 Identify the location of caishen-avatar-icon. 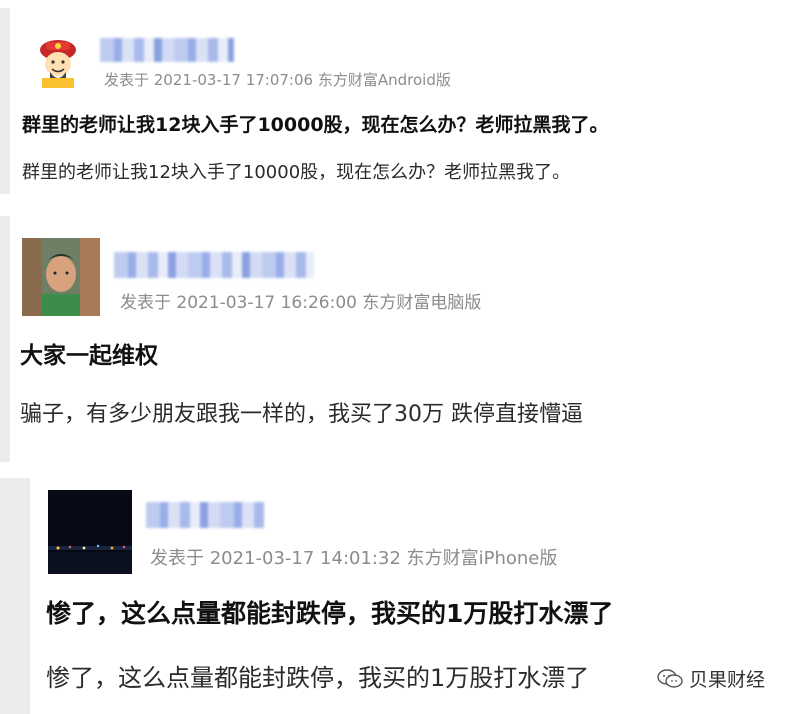
(58, 62).